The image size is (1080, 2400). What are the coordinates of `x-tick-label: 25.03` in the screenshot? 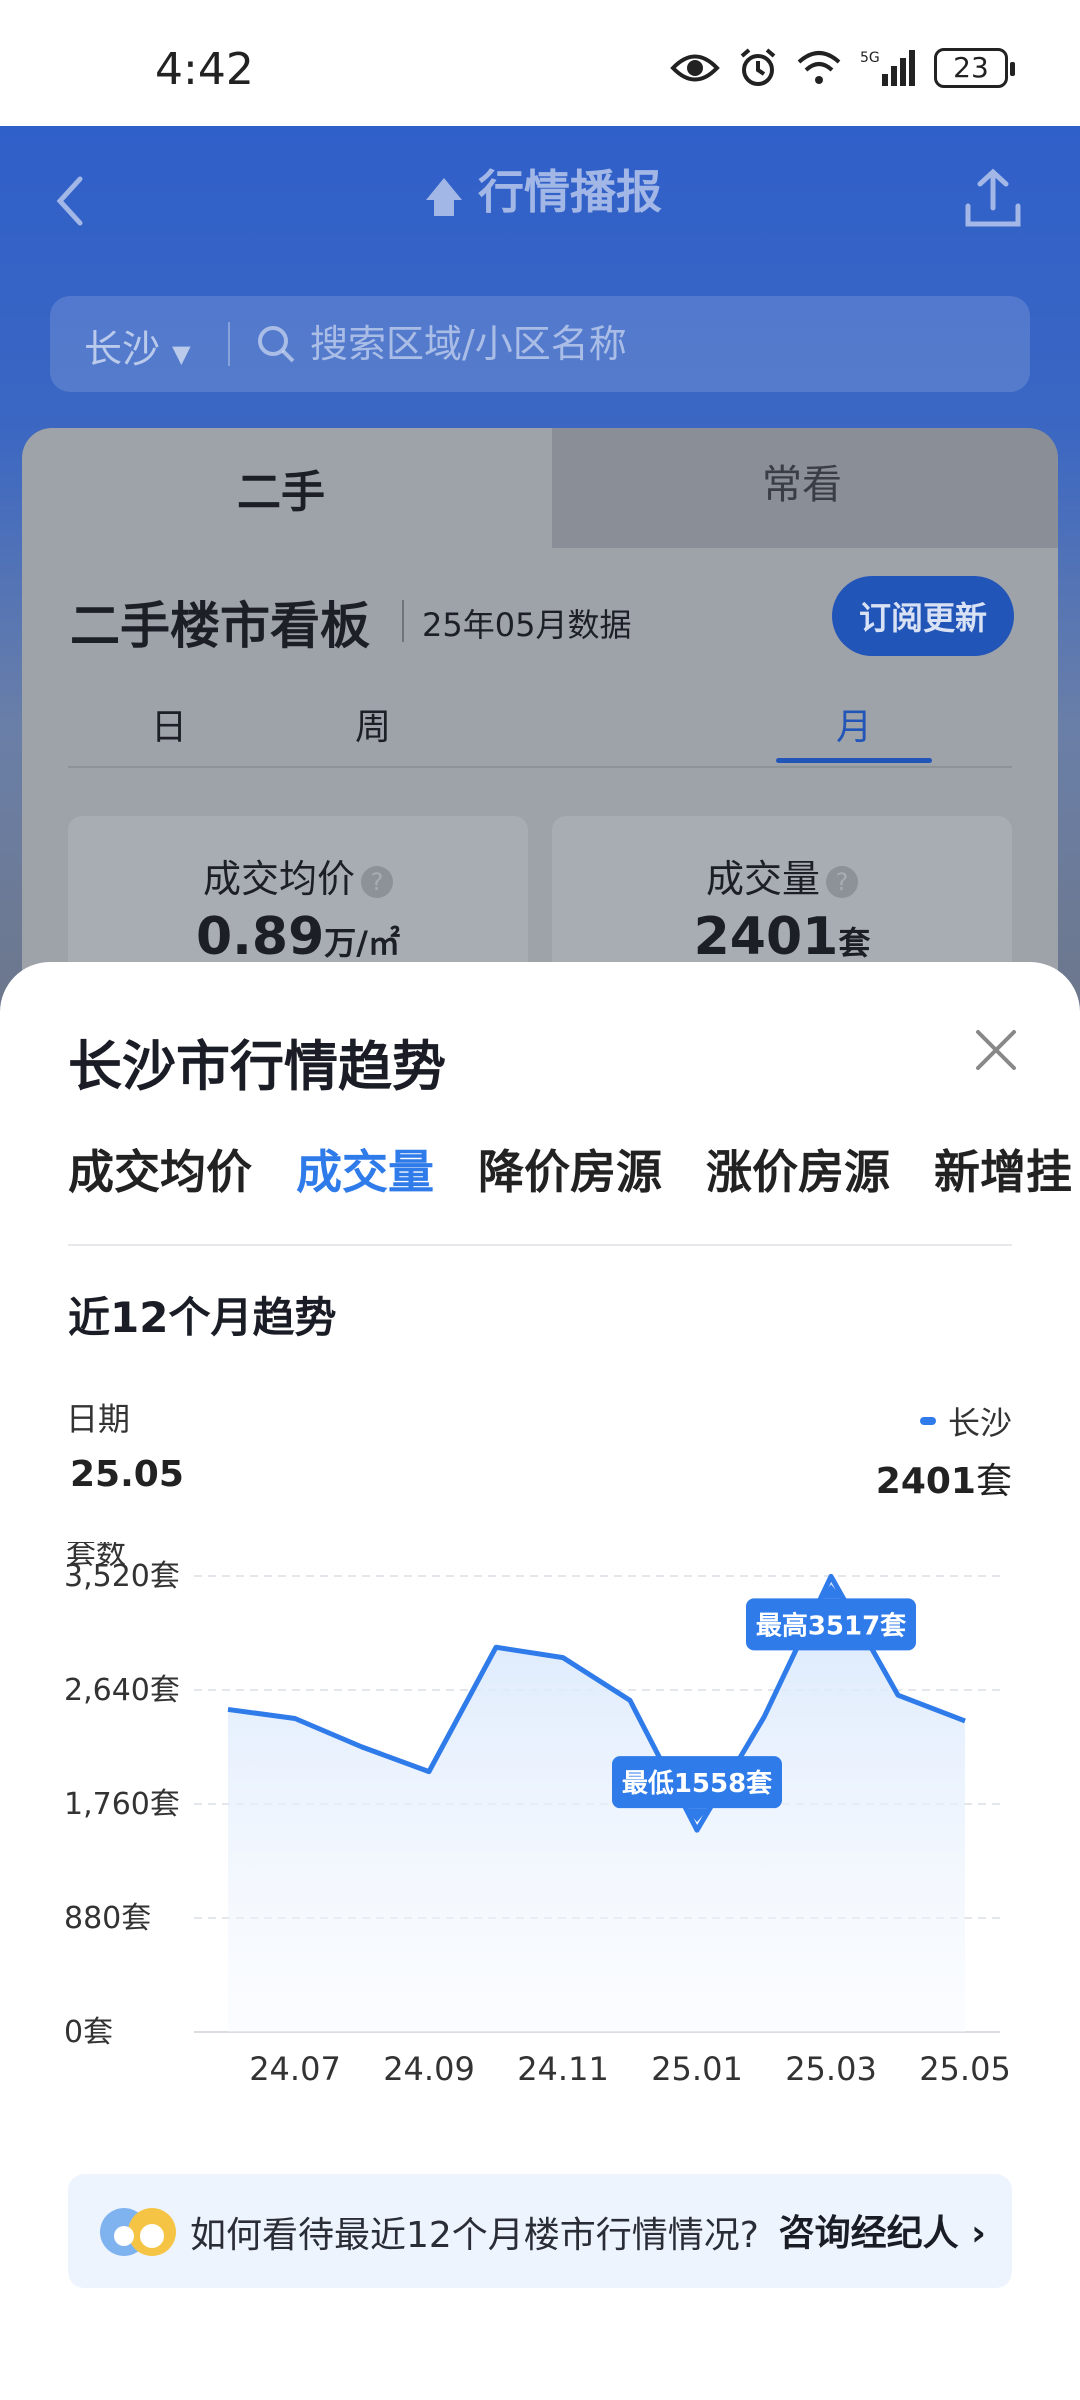 It's located at (831, 2069).